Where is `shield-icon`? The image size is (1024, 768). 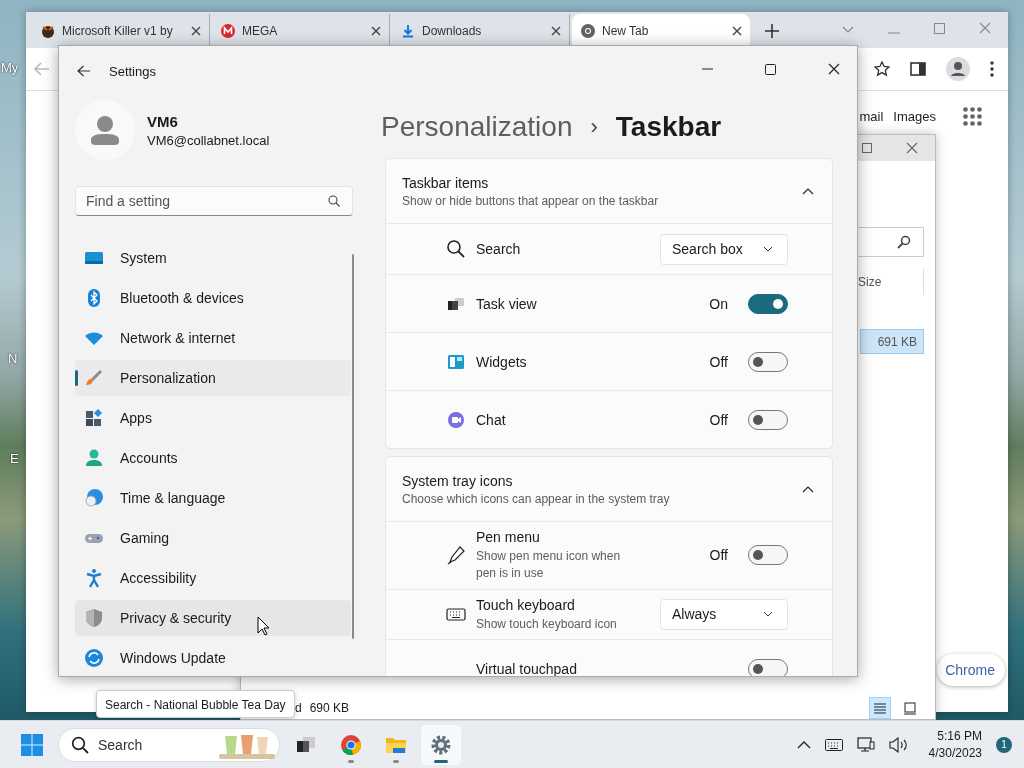 shield-icon is located at coordinates (94, 618).